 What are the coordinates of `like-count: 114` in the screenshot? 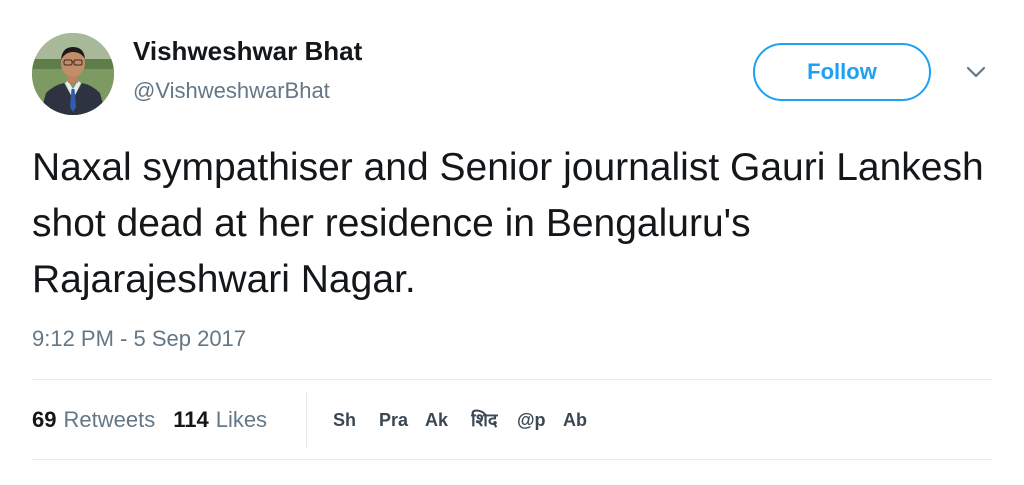 It's located at (191, 419).